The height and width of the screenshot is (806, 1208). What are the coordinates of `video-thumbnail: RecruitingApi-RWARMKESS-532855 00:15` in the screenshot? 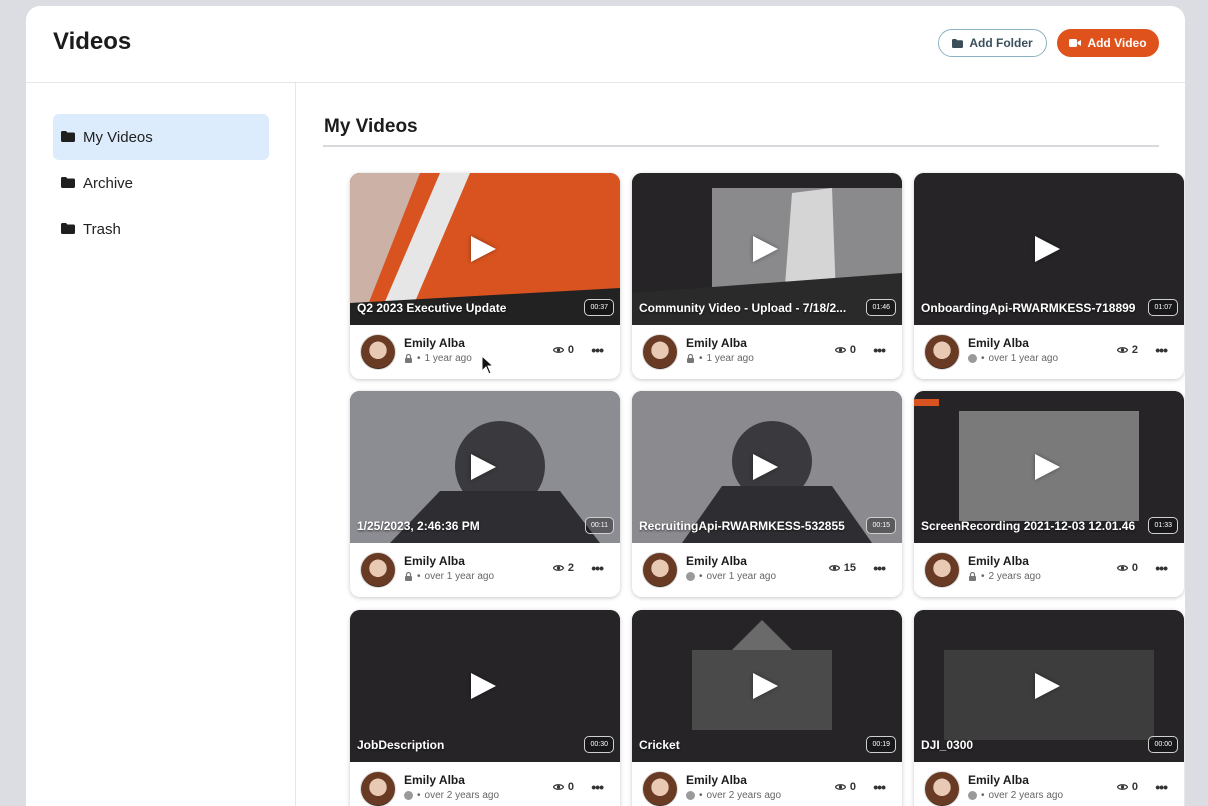 It's located at (767, 467).